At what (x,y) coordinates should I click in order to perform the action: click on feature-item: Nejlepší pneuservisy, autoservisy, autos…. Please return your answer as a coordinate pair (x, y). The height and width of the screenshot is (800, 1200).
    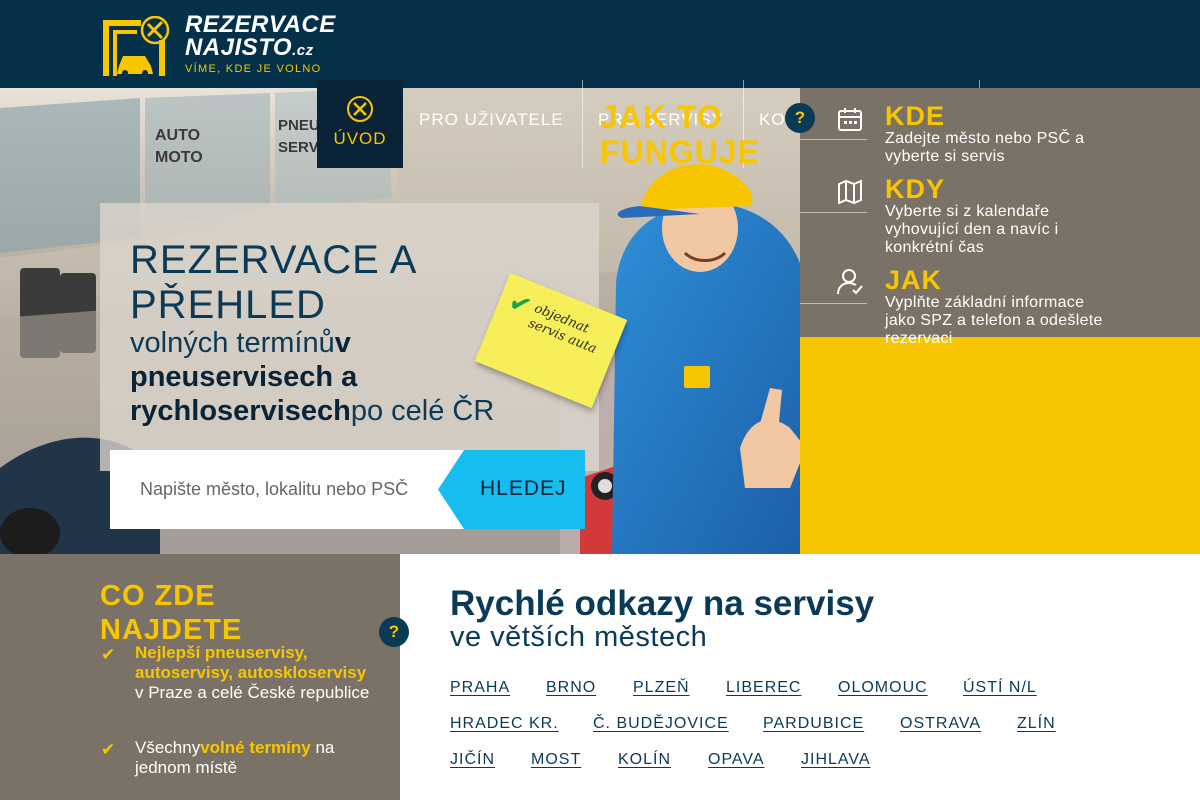
    Looking at the image, I should click on (255, 673).